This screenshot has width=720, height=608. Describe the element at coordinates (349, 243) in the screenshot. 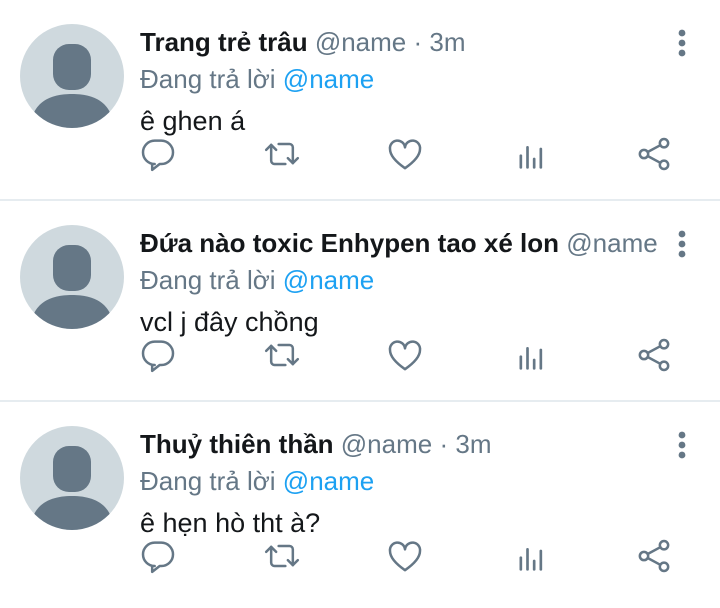

I see `display-name: Đứa nào toxic Enhypen tao xé lon` at that location.